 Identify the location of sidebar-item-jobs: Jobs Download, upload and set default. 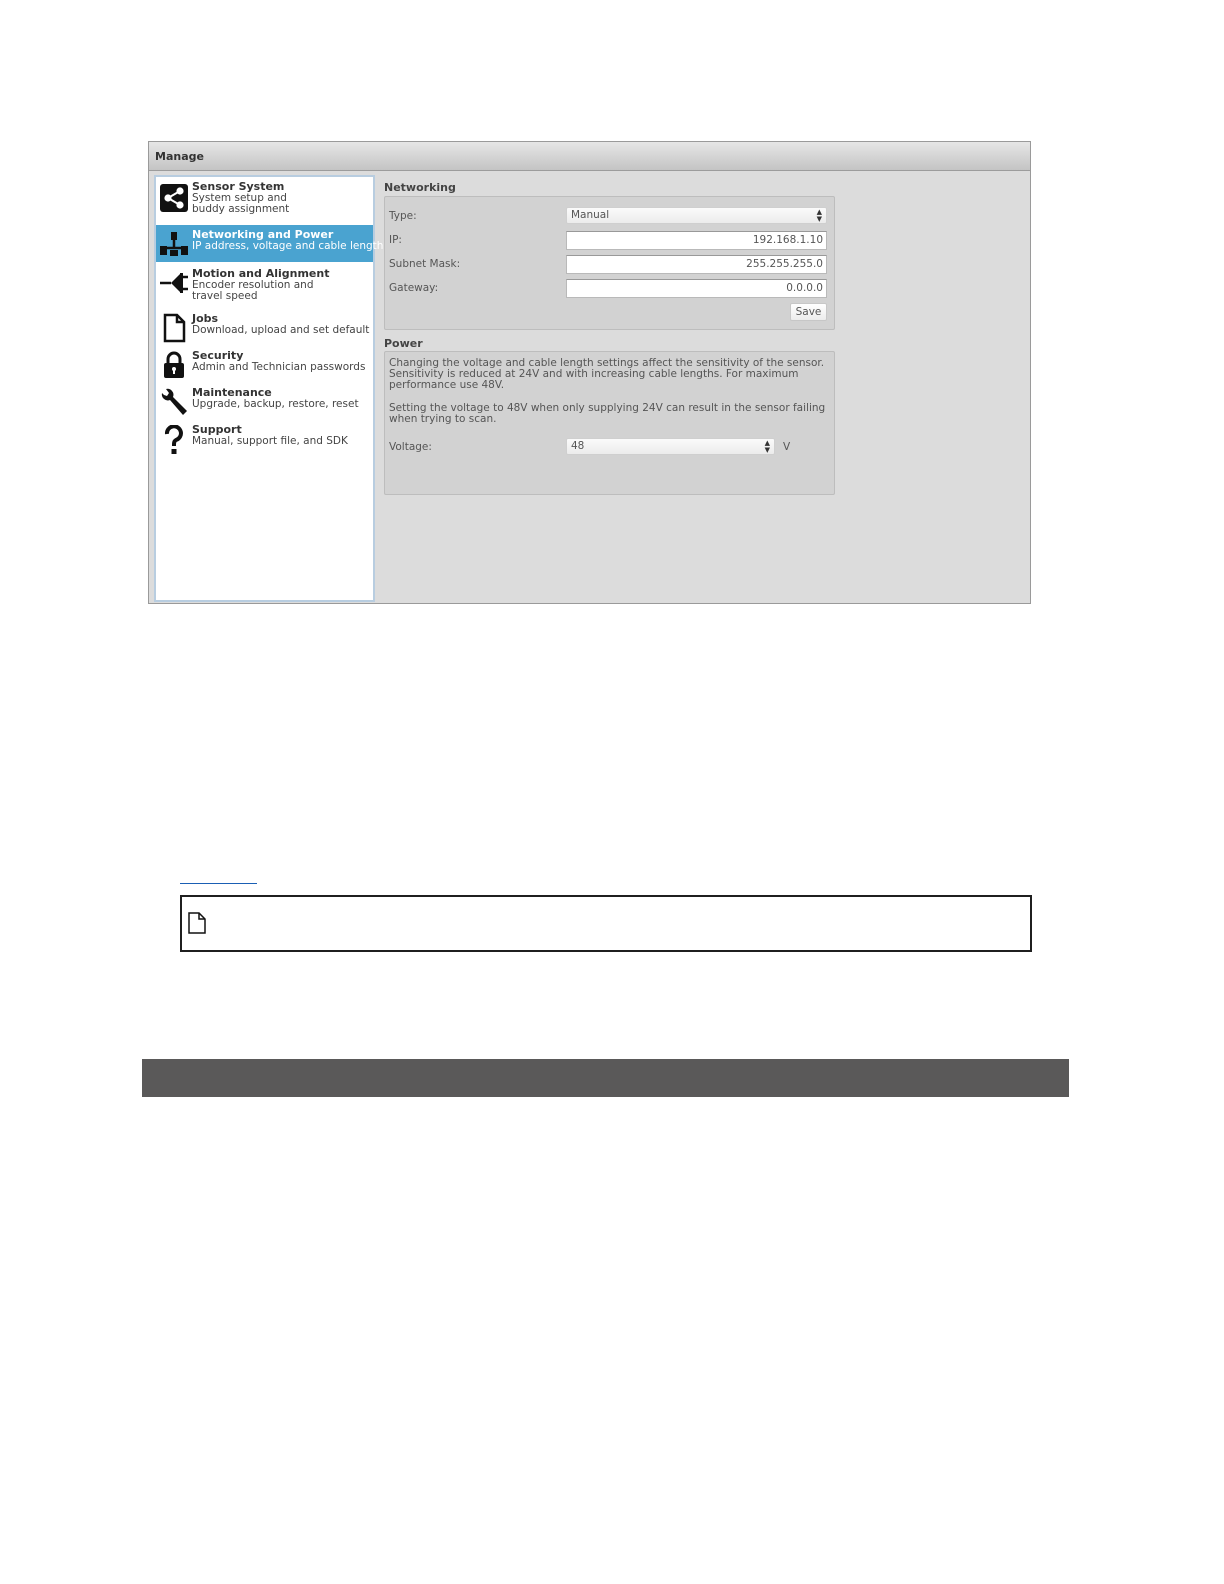
(264, 330).